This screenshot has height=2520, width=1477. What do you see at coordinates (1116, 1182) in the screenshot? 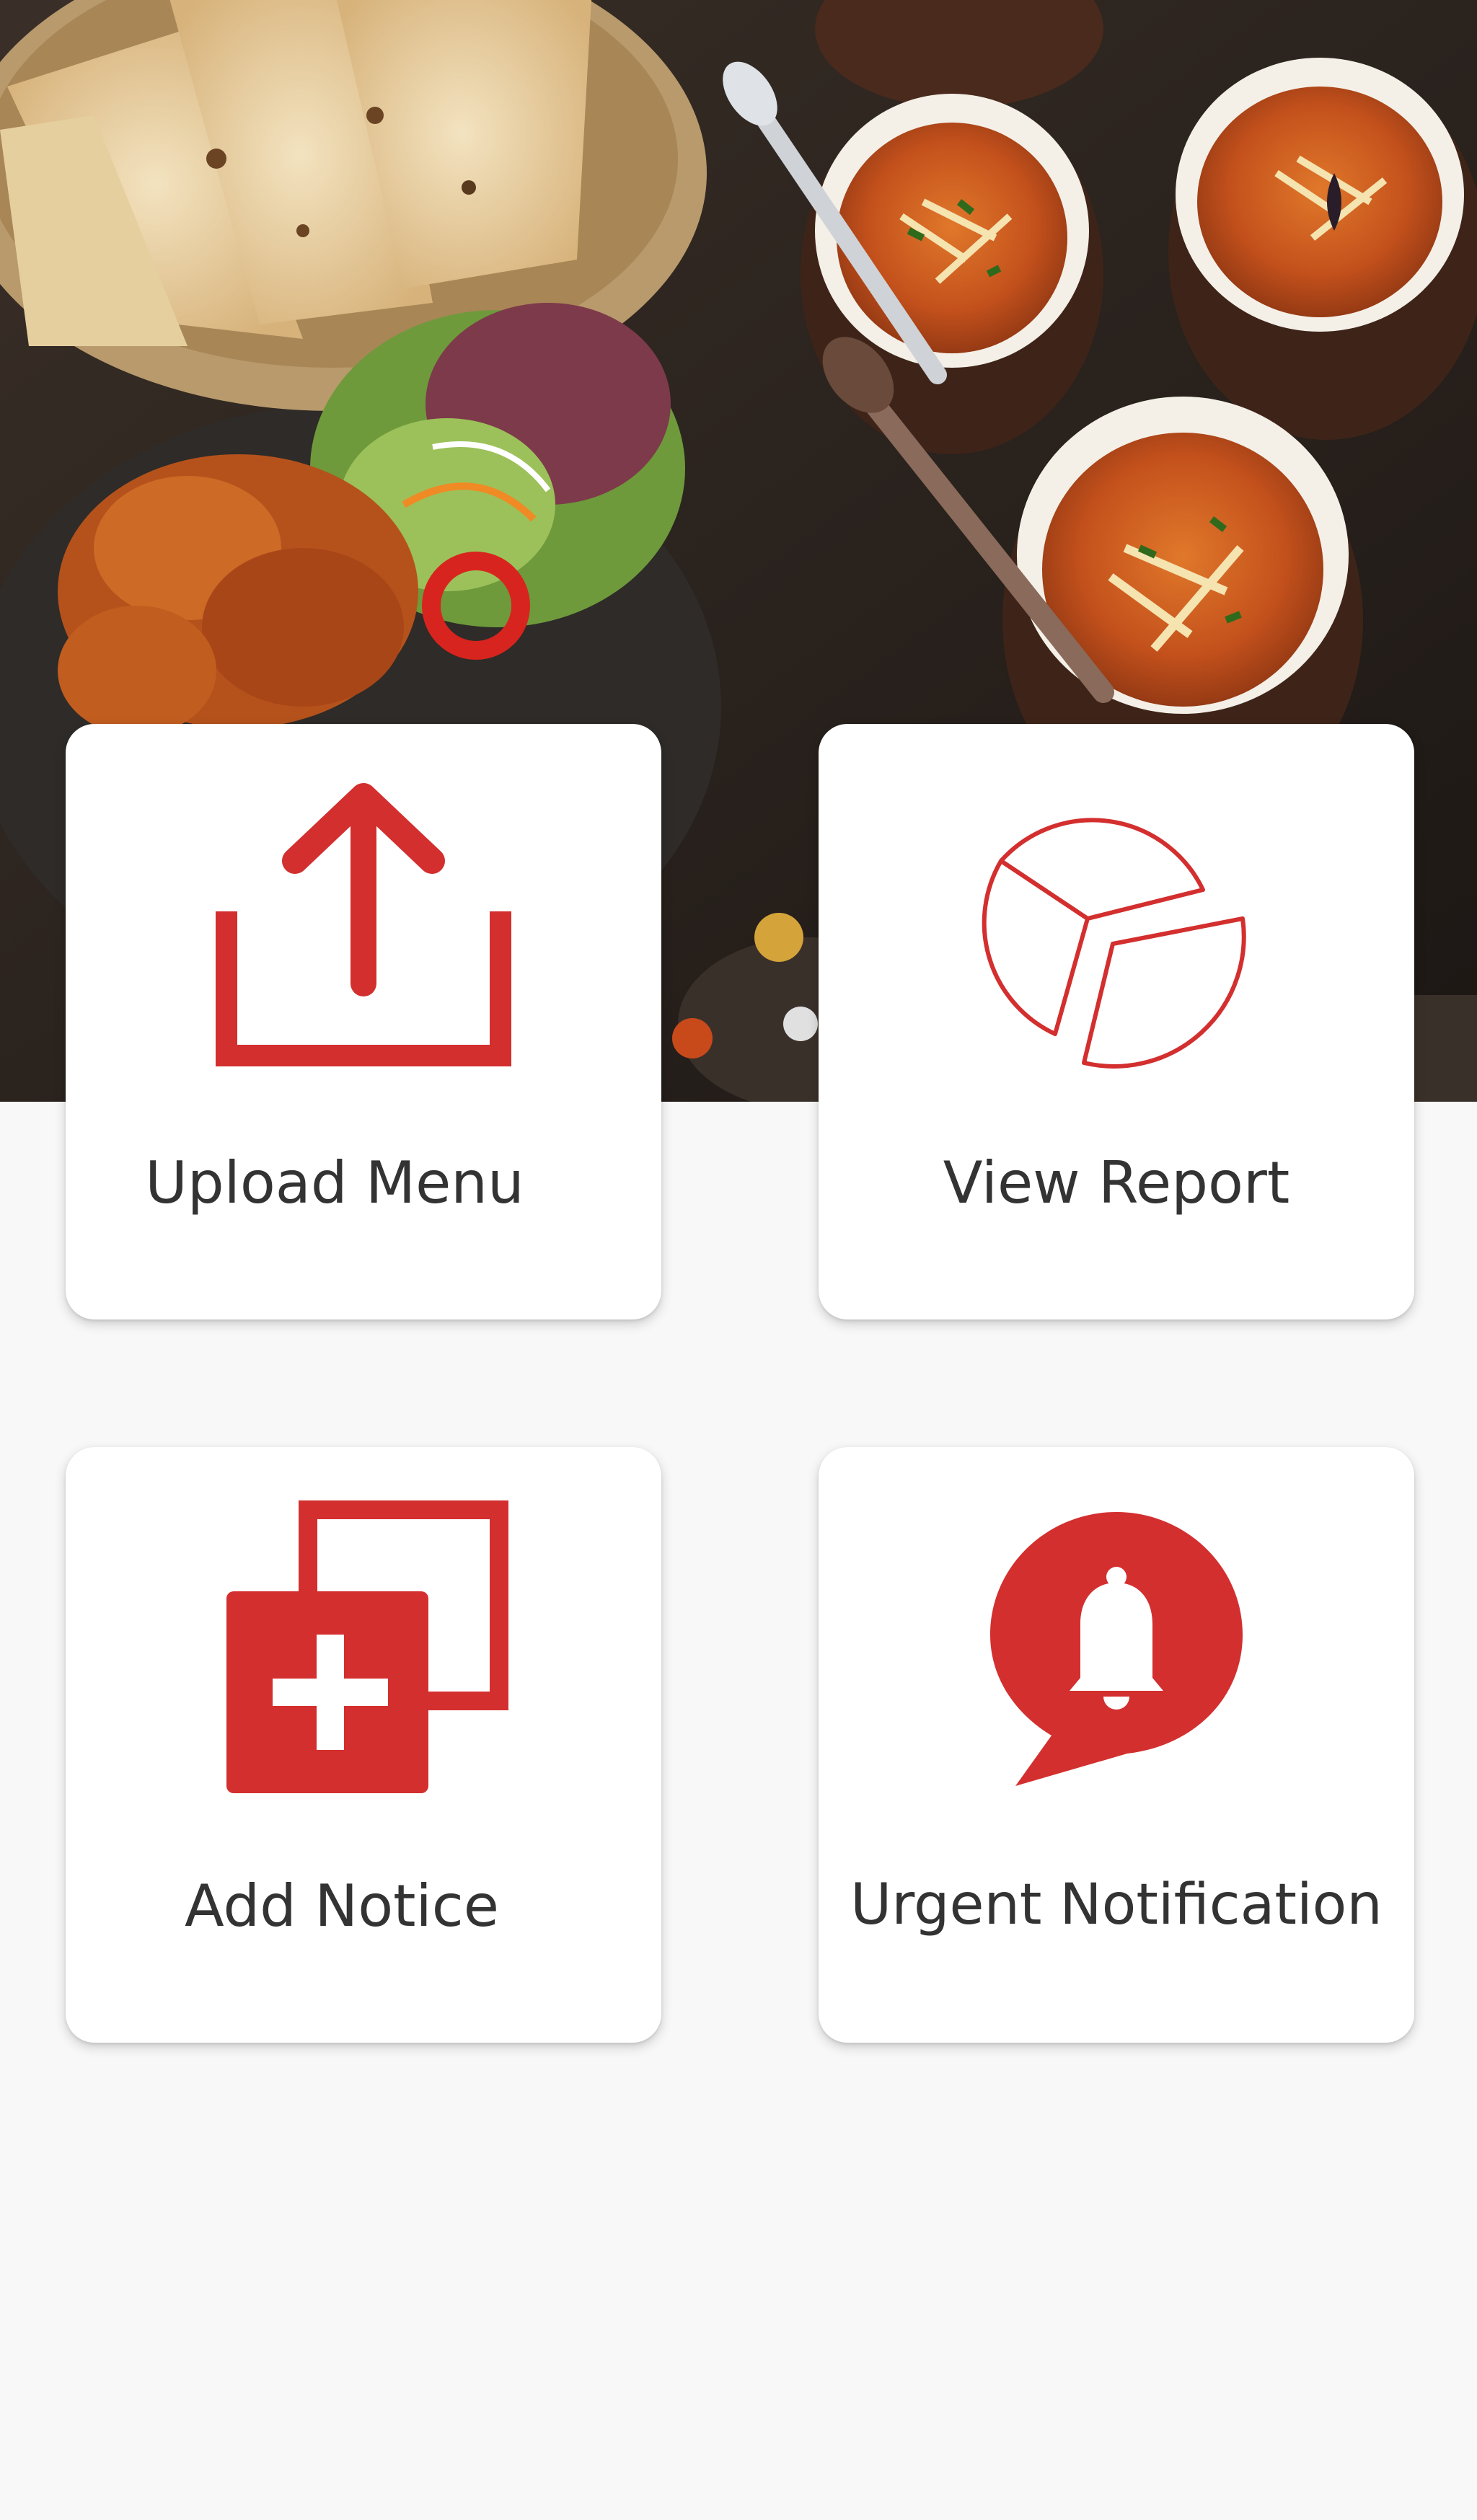
I see `view-report-label: View Report` at bounding box center [1116, 1182].